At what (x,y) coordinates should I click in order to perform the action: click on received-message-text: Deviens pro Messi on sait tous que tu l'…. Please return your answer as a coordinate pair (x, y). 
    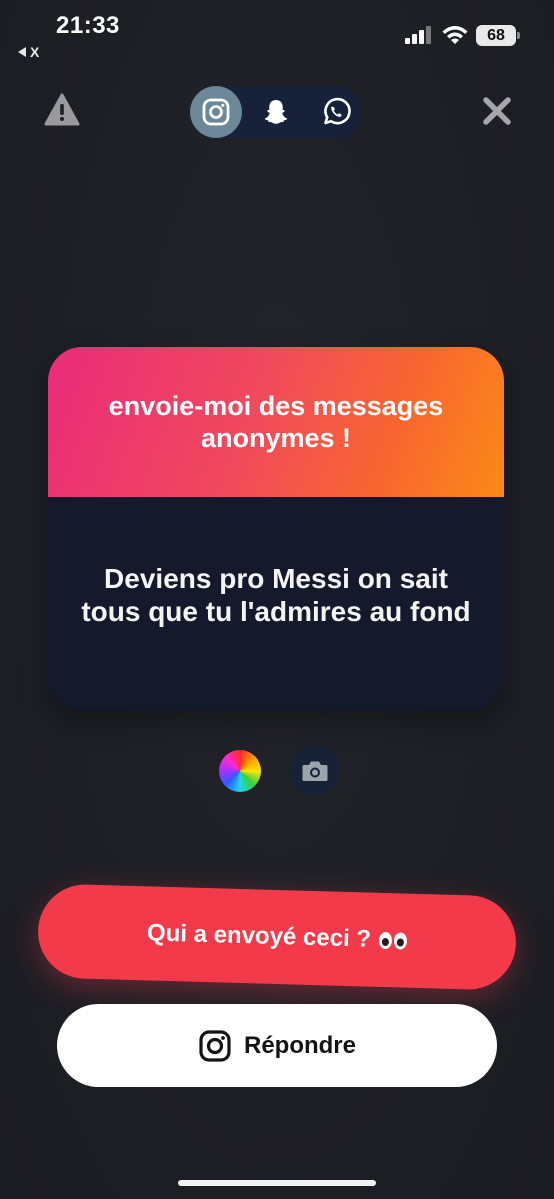
    Looking at the image, I should click on (276, 594).